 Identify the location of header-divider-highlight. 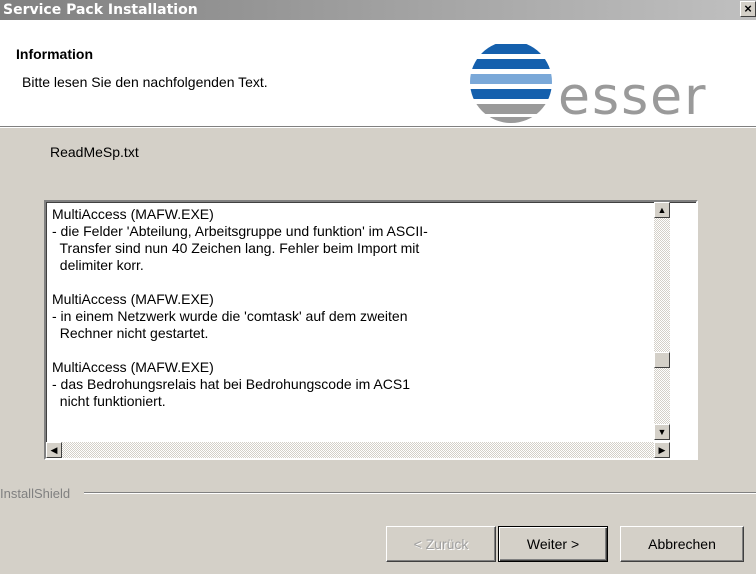
(378, 127).